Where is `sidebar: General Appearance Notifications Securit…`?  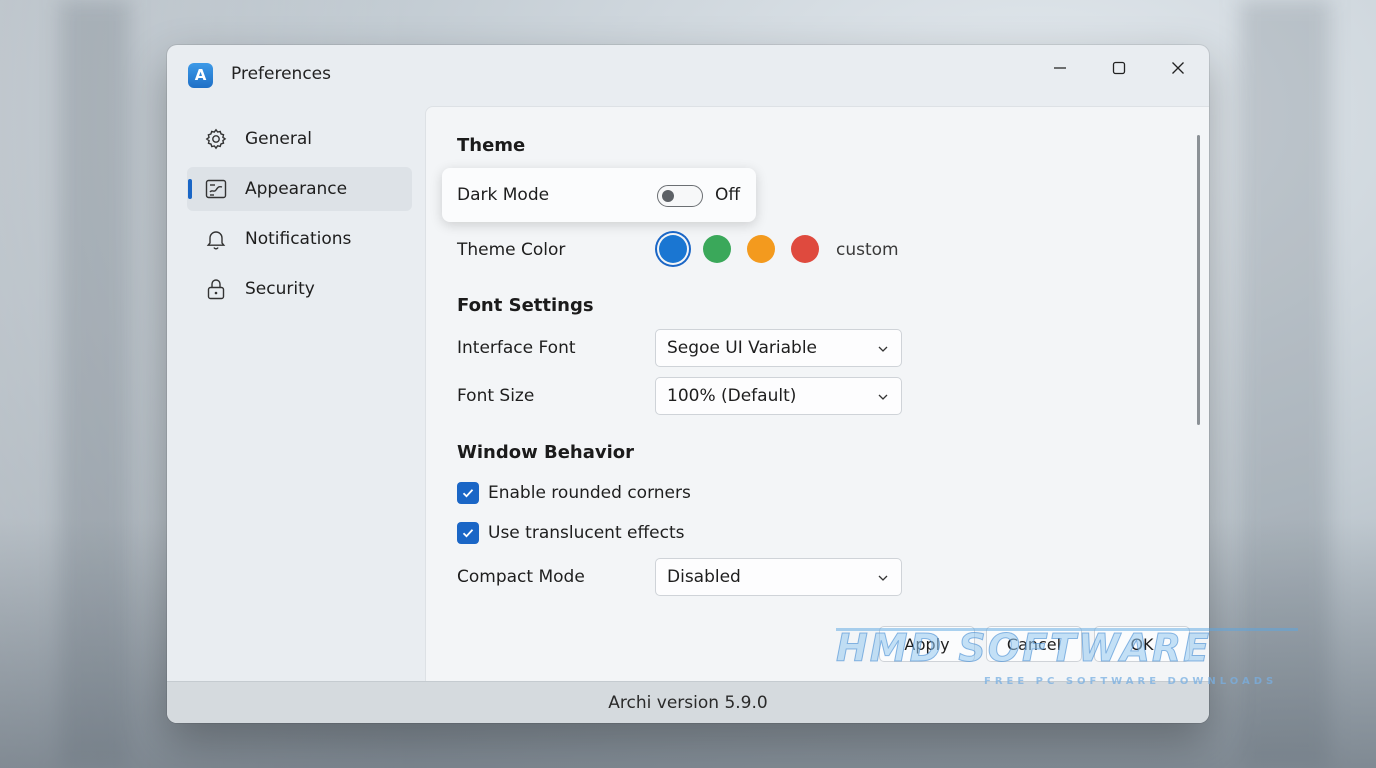 sidebar: General Appearance Notifications Securit… is located at coordinates (299, 217).